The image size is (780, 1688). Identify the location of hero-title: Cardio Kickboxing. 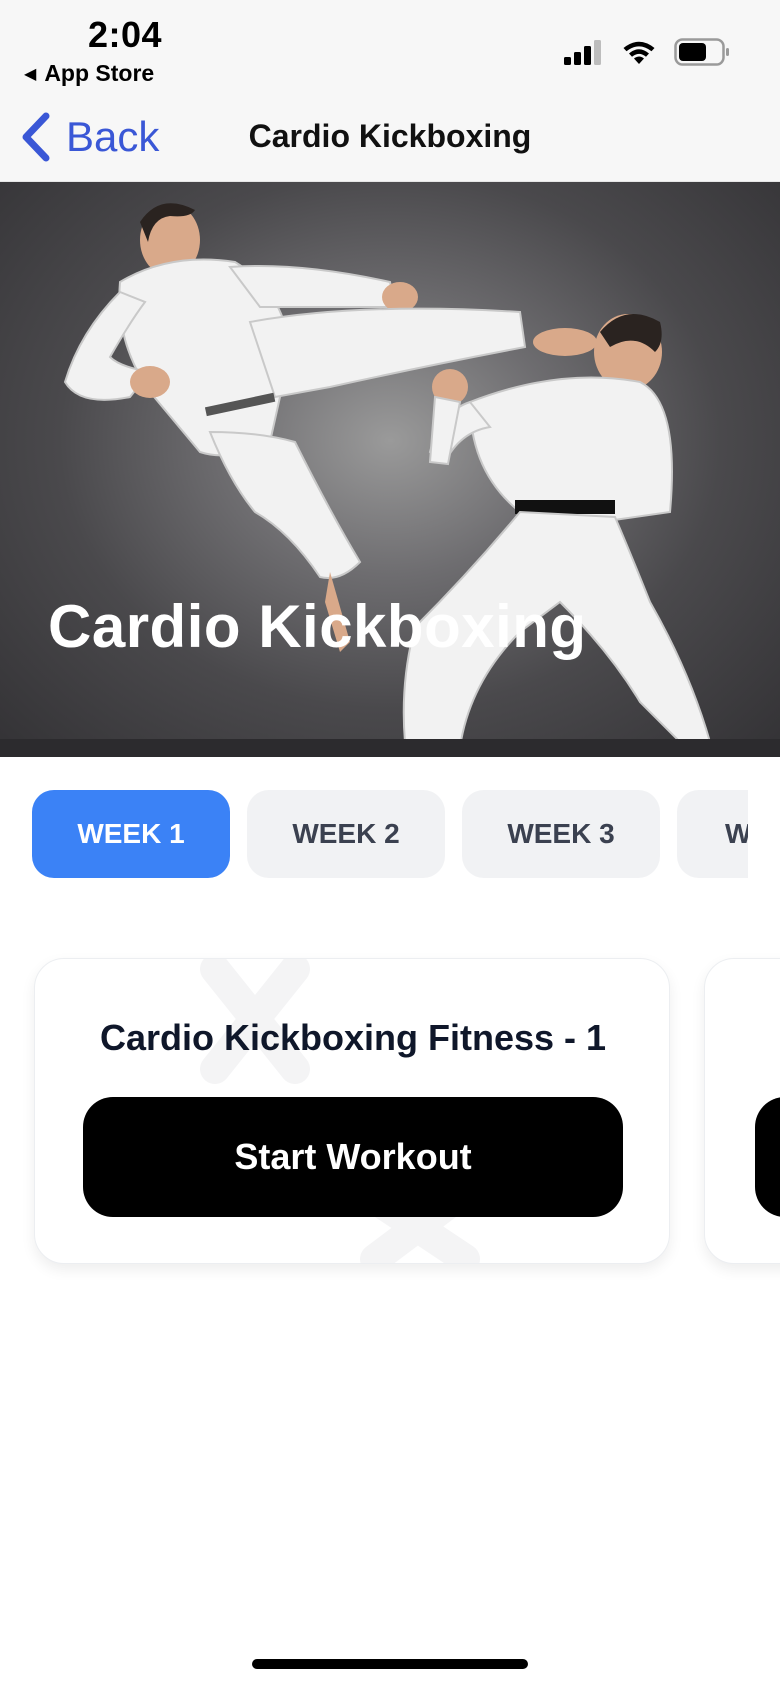
(317, 626).